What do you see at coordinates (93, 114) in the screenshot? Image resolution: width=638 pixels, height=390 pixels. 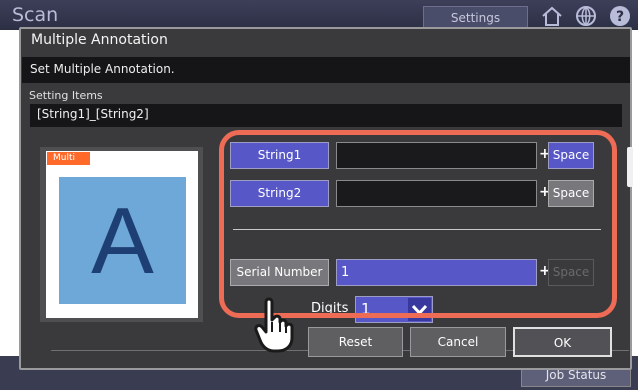 I see `setting-items-value: [String1]_[String2]` at bounding box center [93, 114].